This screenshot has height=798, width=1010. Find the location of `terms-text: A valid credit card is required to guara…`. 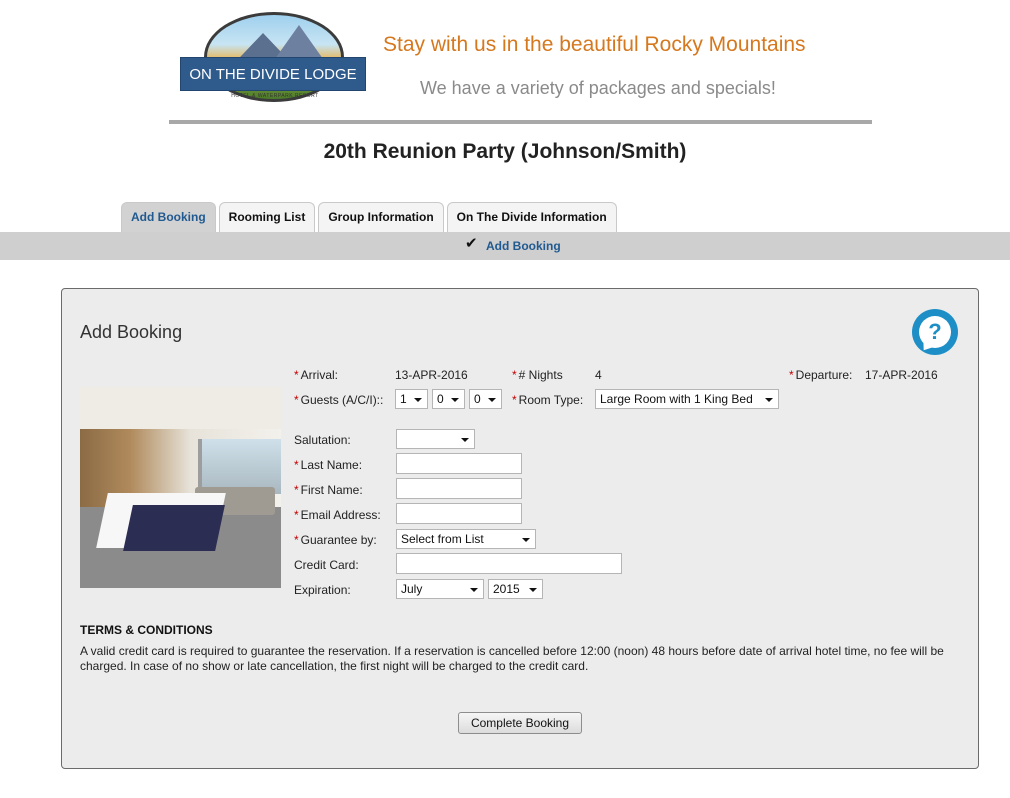

terms-text: A valid credit card is required to guara… is located at coordinates (512, 658).